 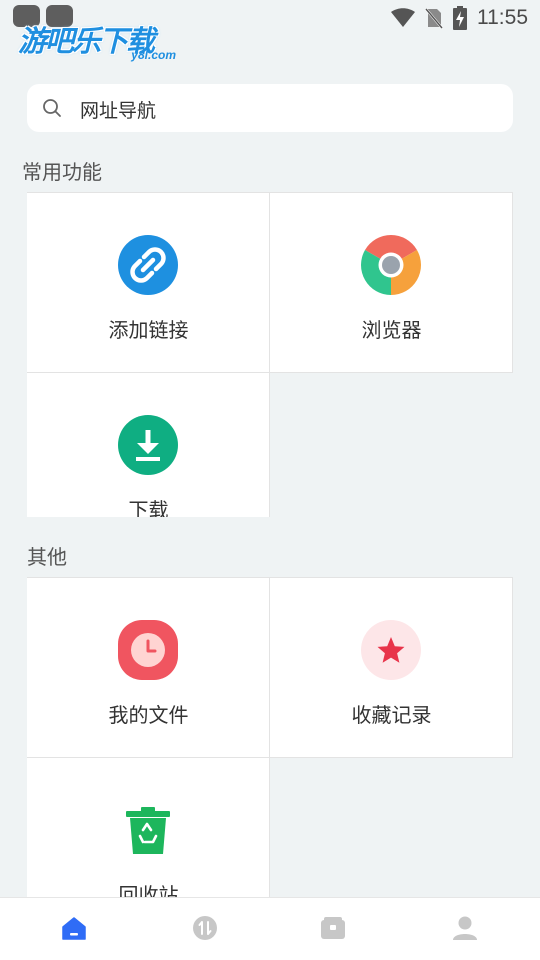 I want to click on grid-item-browser: 浏览器, so click(x=391, y=282).